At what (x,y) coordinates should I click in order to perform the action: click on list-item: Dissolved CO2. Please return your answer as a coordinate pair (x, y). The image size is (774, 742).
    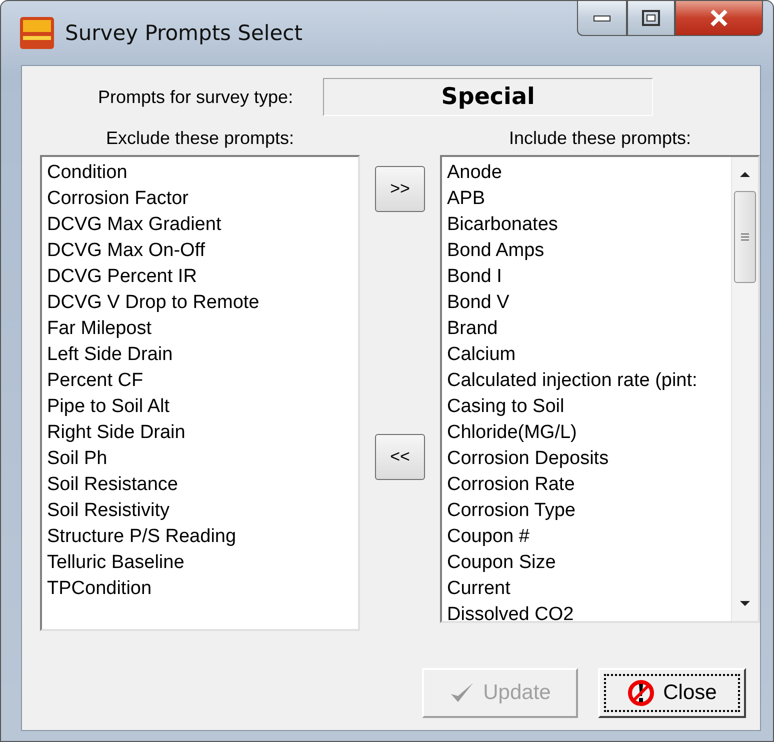
    Looking at the image, I should click on (586, 611).